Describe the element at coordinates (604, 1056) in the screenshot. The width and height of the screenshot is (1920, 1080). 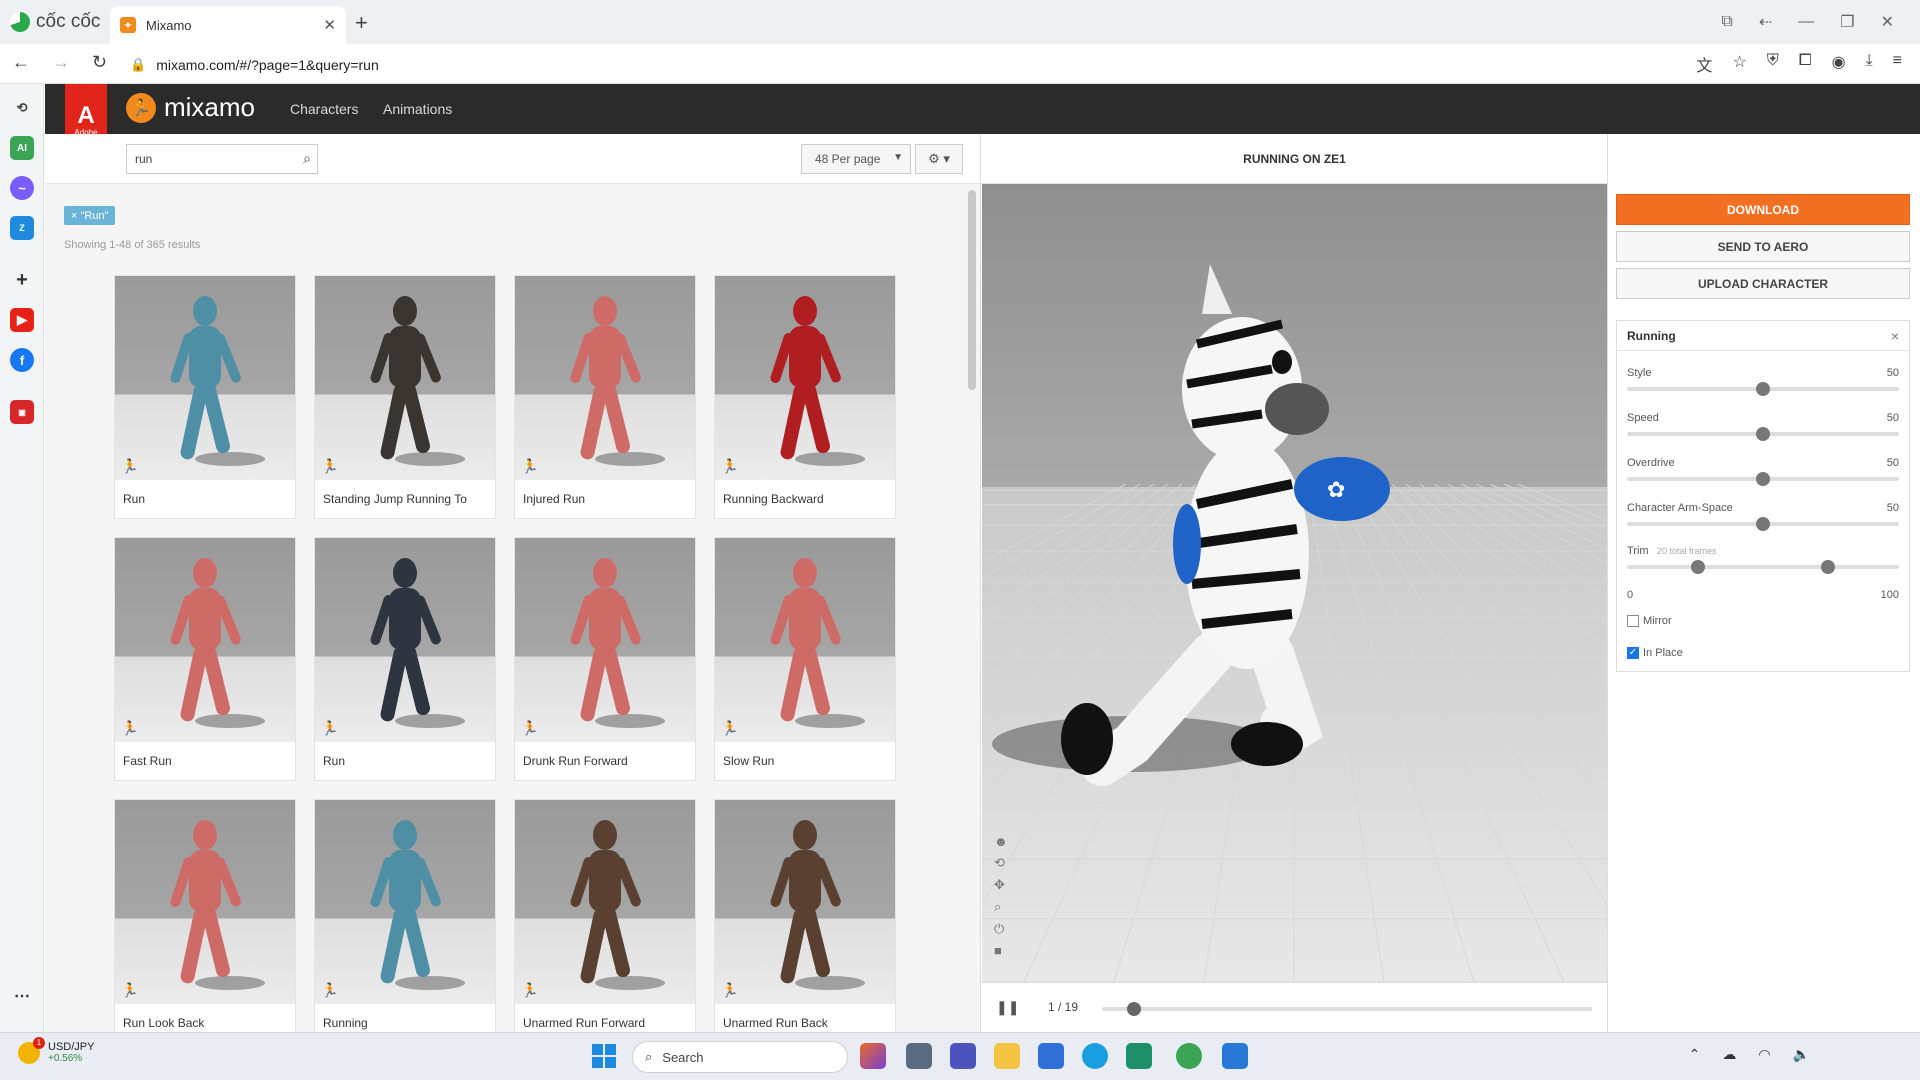
I see `windows-start-icon` at that location.